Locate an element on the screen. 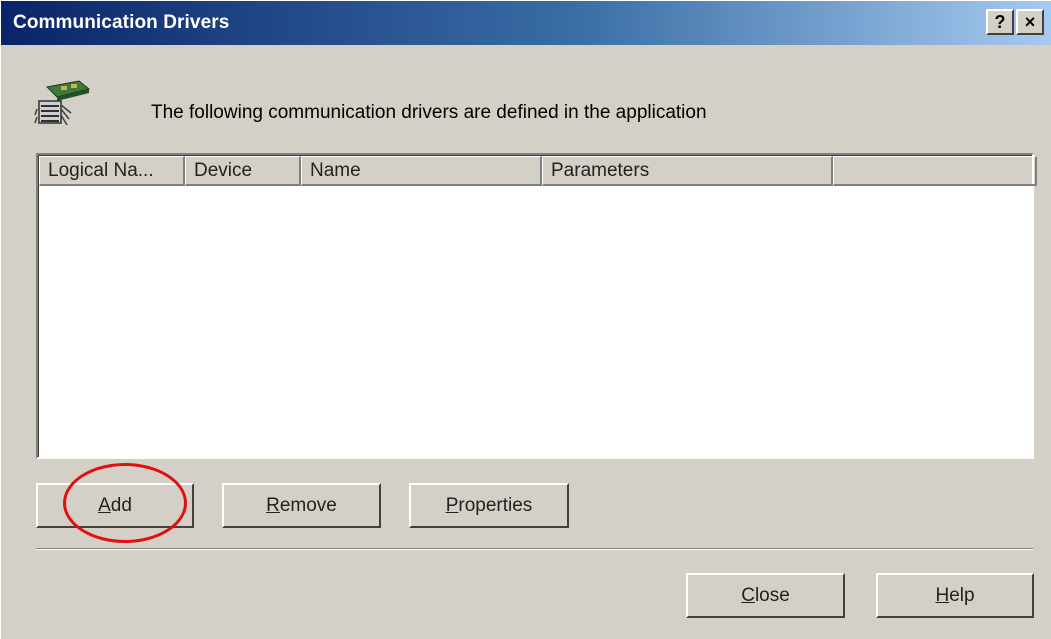 This screenshot has width=1051, height=639. communication-driver-icon is located at coordinates (62, 103).